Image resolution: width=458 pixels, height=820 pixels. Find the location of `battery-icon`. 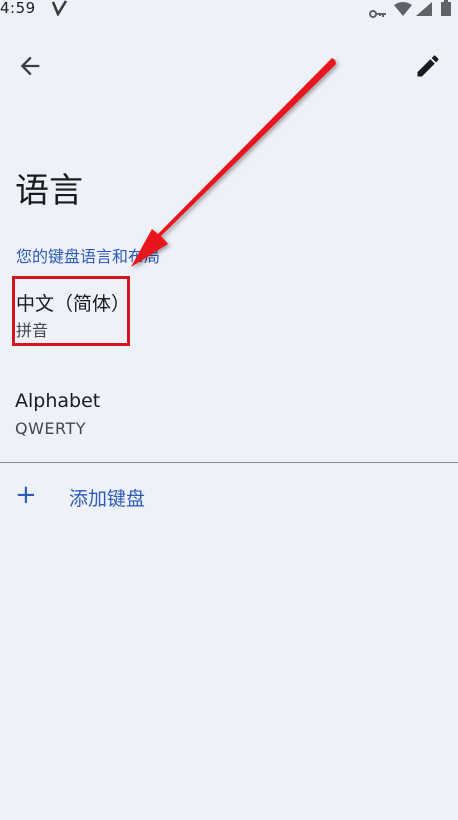

battery-icon is located at coordinates (446, 10).